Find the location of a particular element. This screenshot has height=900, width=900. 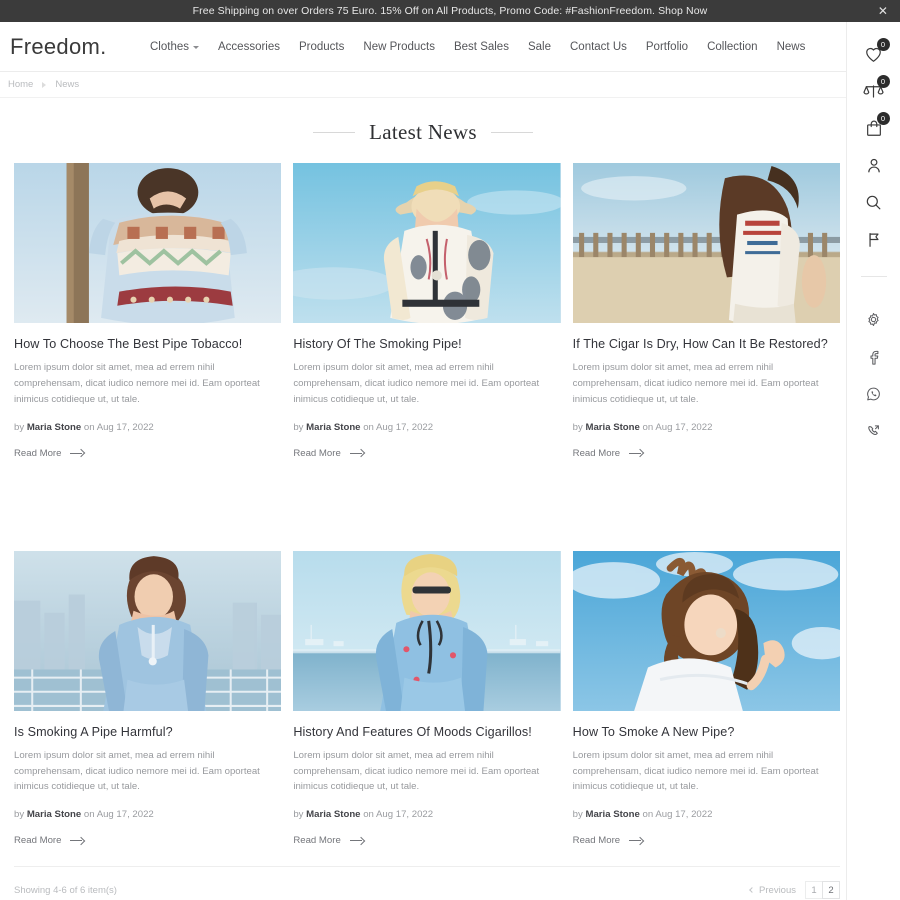

nav-item-best-sales: Best Sales is located at coordinates (481, 47).